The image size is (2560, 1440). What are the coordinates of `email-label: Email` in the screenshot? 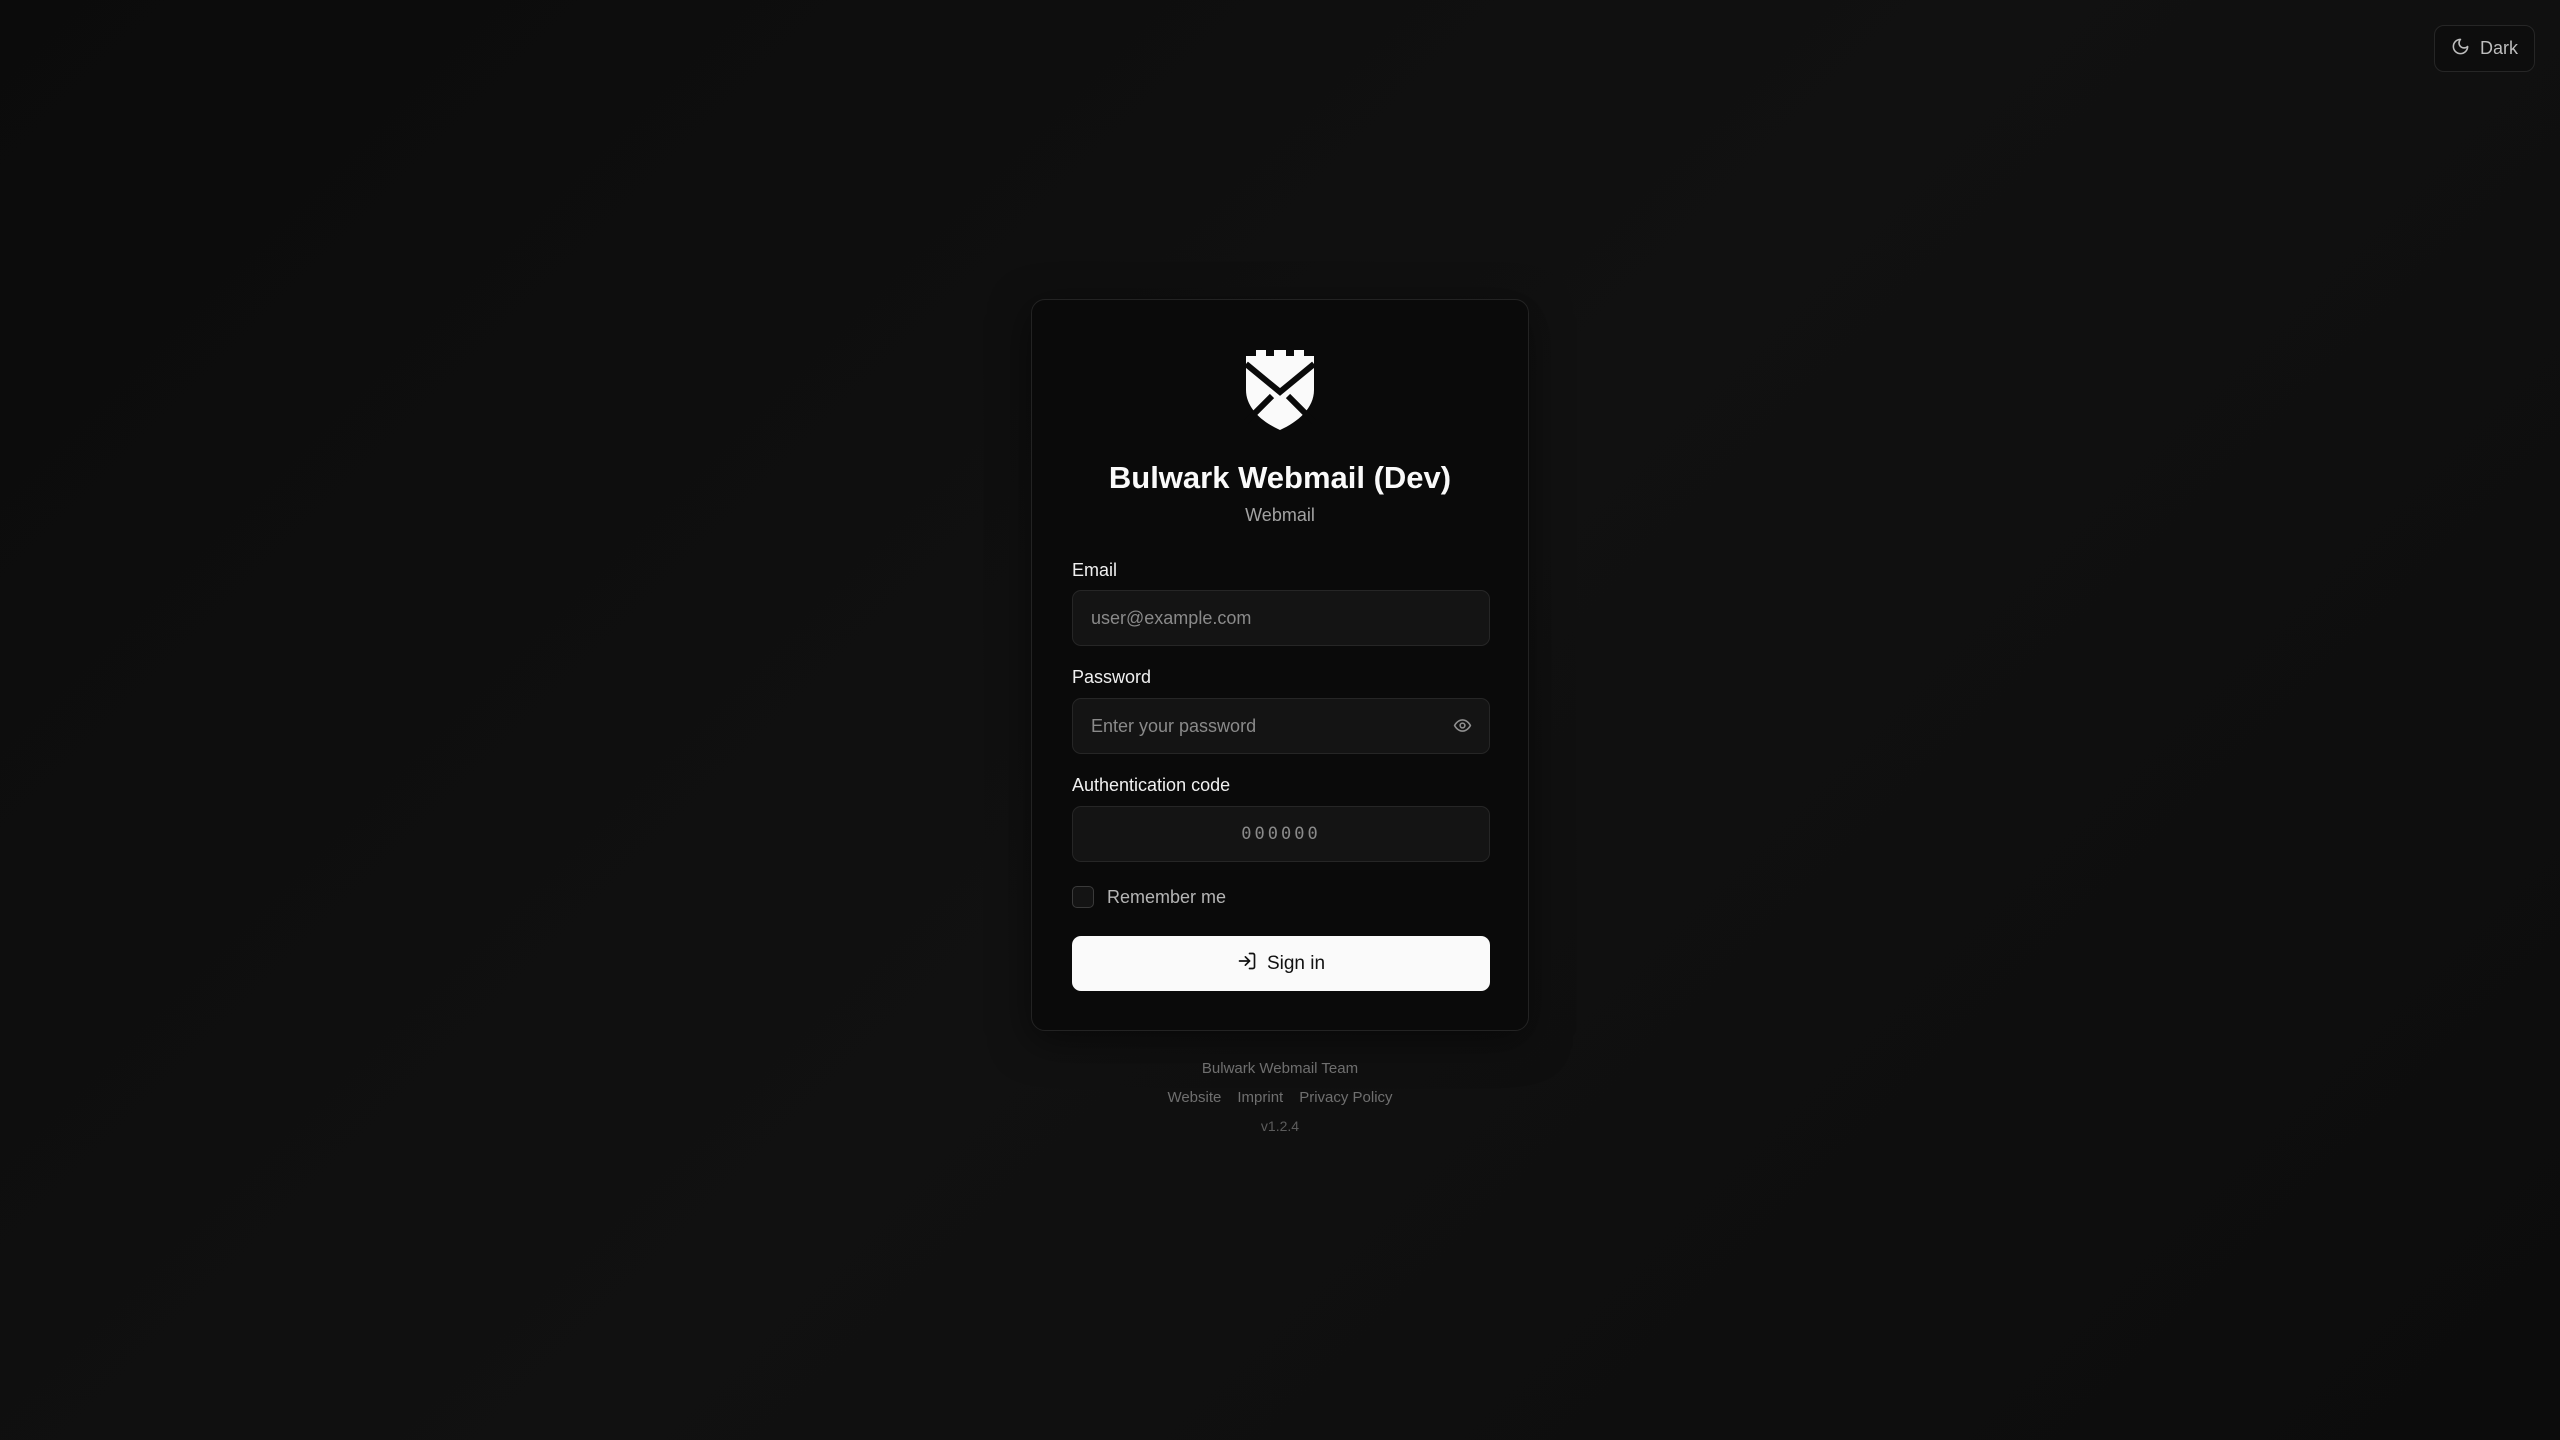 It's located at (1095, 570).